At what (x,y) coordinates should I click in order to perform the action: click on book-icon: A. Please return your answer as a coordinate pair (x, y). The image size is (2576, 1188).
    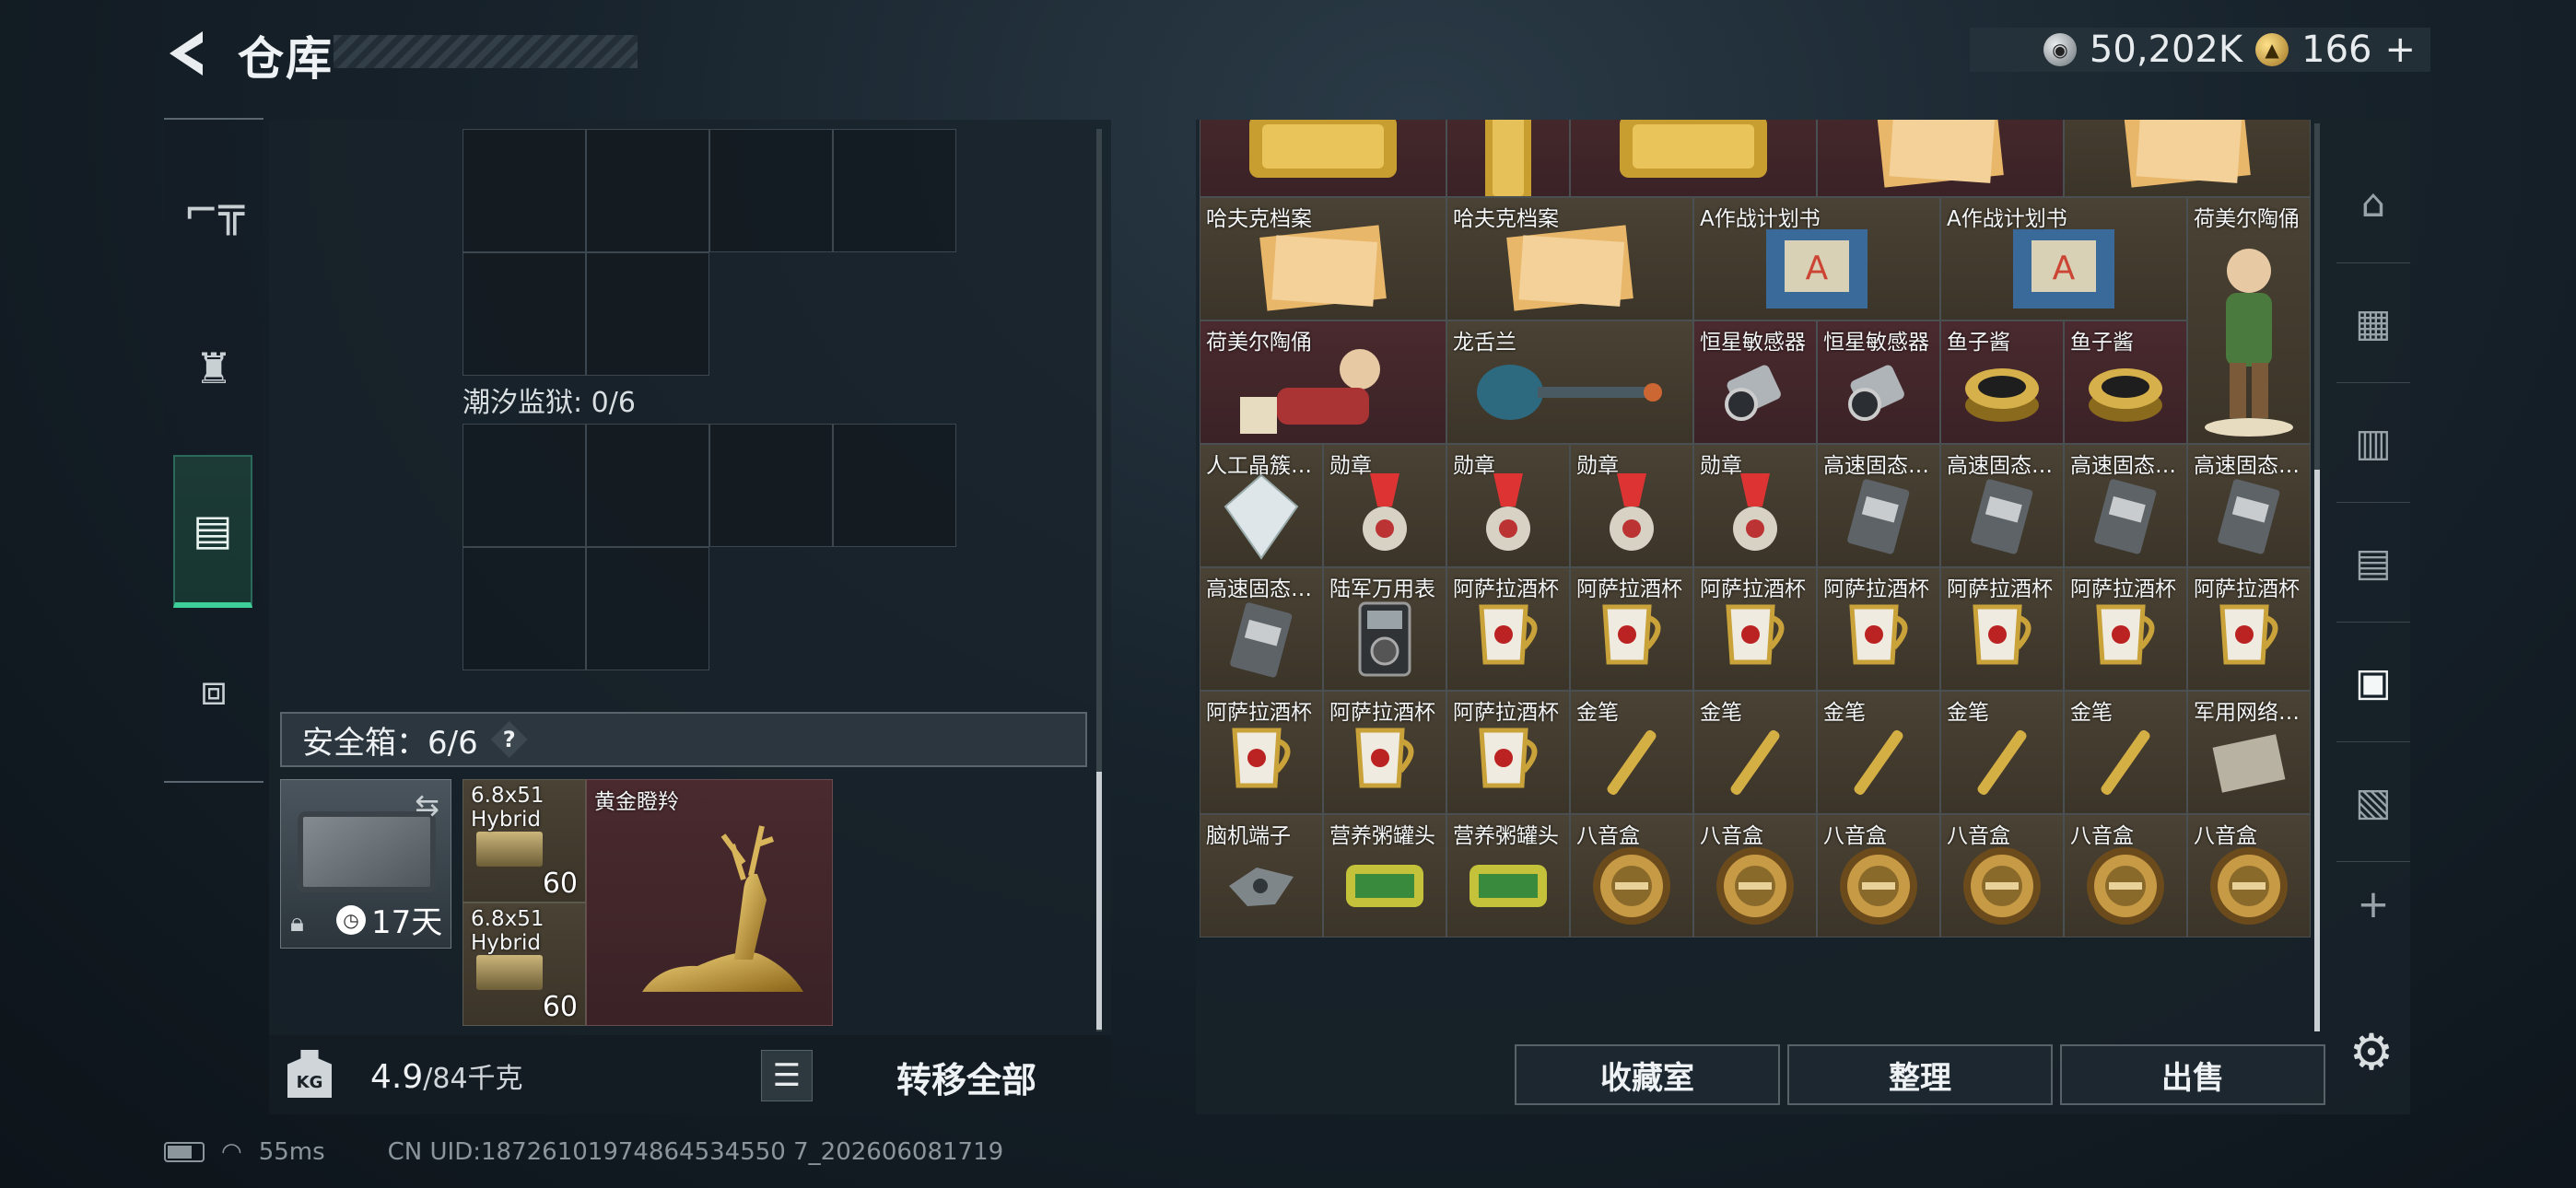
    Looking at the image, I should click on (2064, 269).